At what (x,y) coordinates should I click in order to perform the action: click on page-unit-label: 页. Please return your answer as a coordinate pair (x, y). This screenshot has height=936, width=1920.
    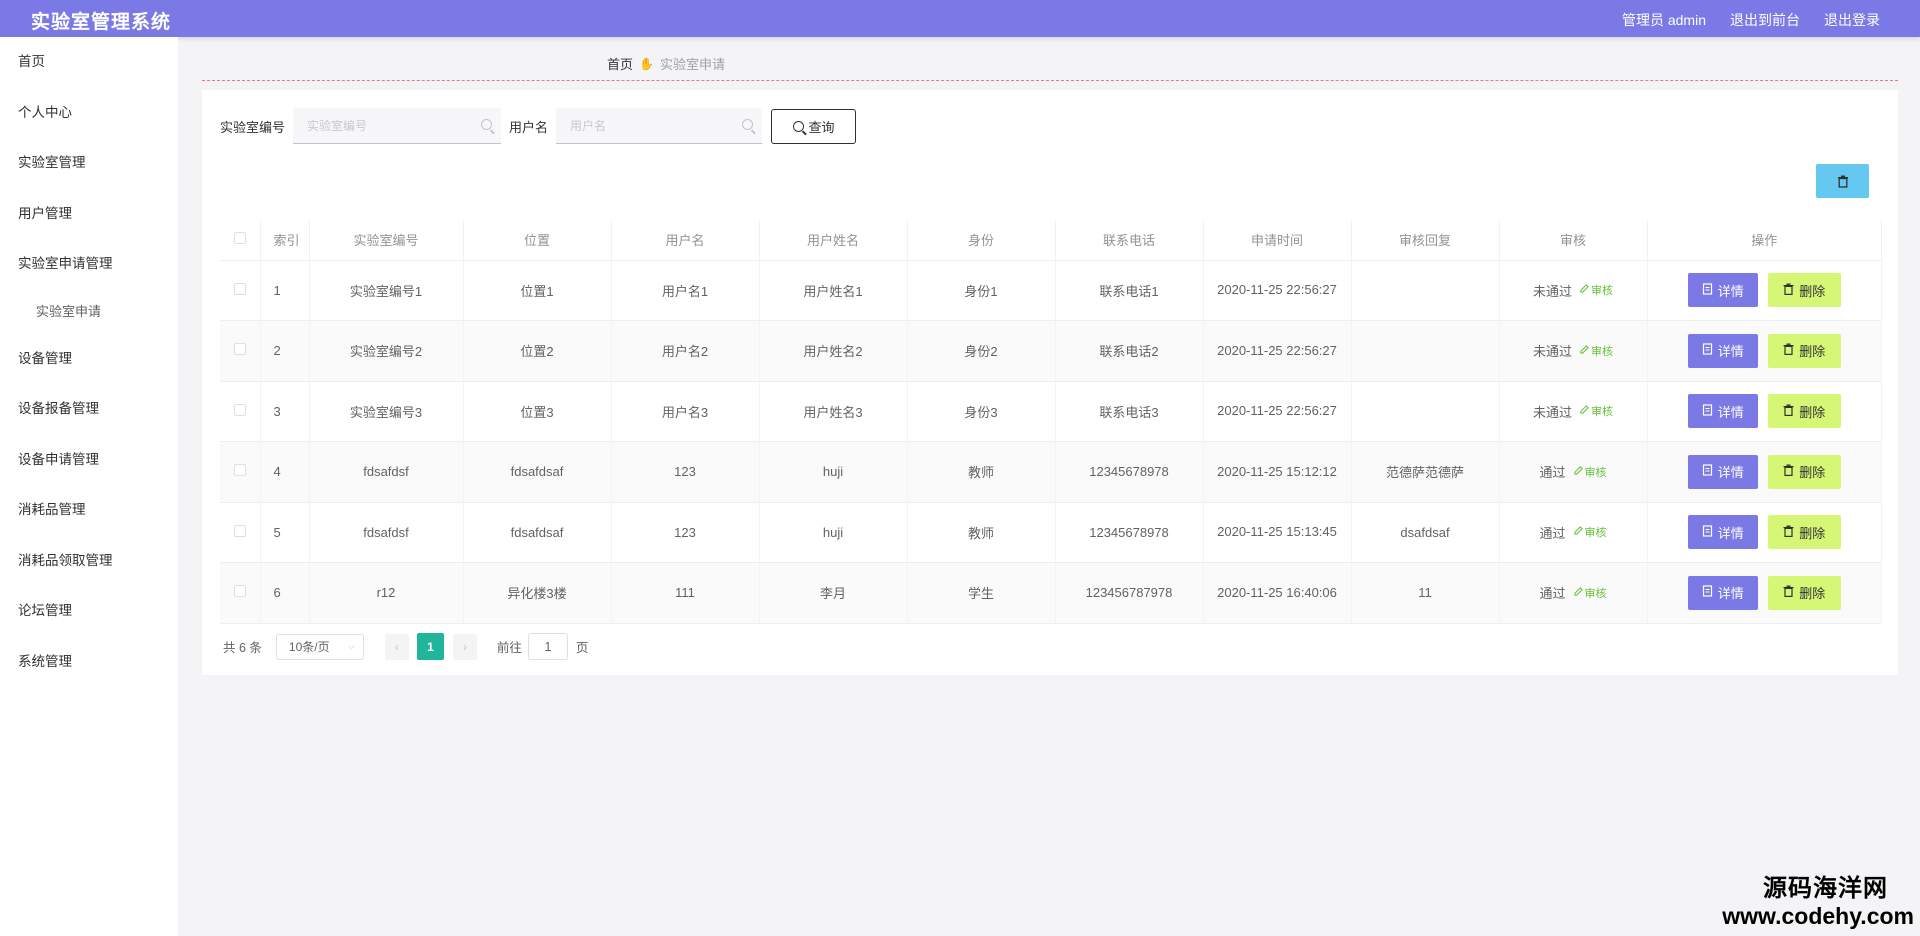
    Looking at the image, I should click on (582, 648).